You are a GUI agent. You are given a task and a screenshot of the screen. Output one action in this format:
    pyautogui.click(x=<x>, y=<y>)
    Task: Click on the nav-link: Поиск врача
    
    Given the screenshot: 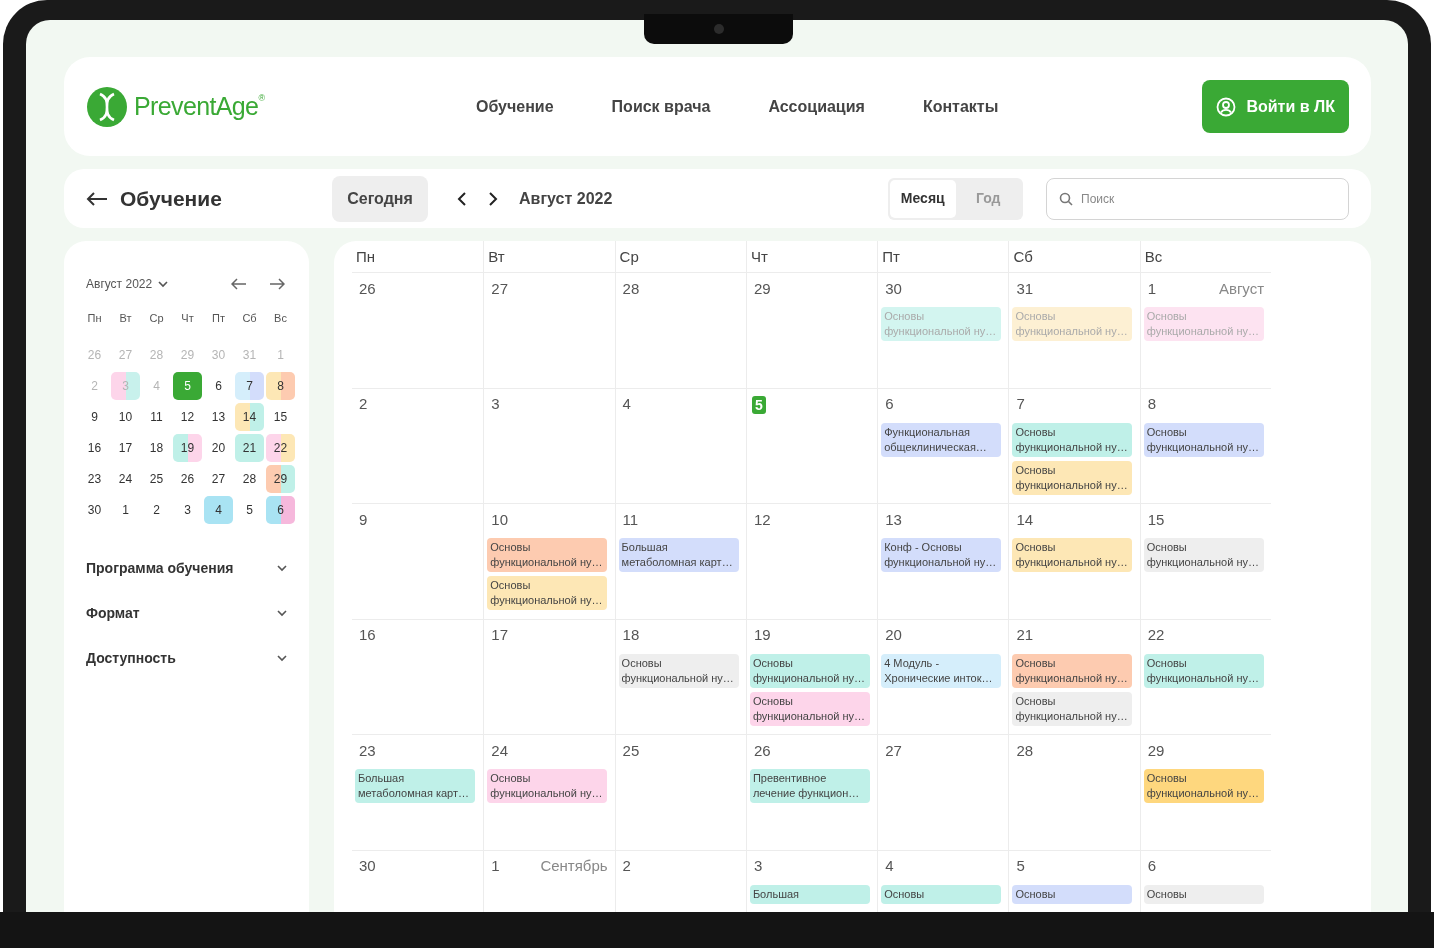 What is the action you would take?
    pyautogui.click(x=661, y=106)
    